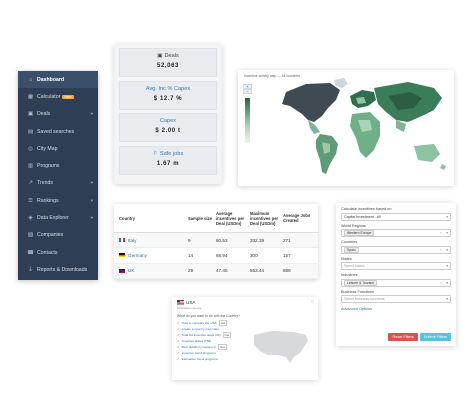 This screenshot has width=474, height=412. What do you see at coordinates (168, 131) in the screenshot?
I see `stat-value: $ 2.00 t` at bounding box center [168, 131].